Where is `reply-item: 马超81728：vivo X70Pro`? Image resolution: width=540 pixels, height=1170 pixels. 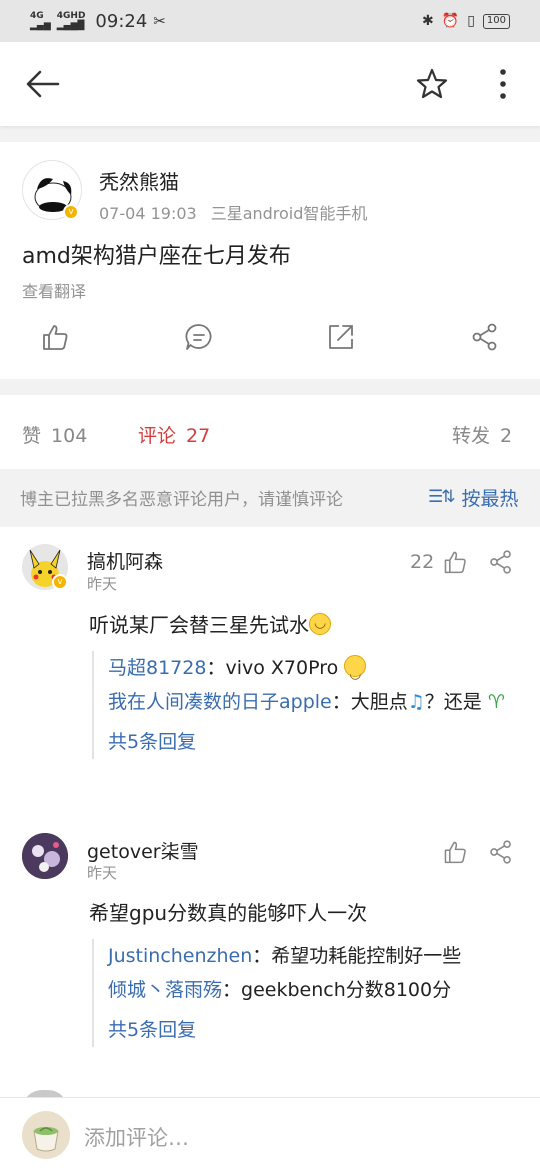
reply-item: 马超81728：vivo X70Pro is located at coordinates (315, 671).